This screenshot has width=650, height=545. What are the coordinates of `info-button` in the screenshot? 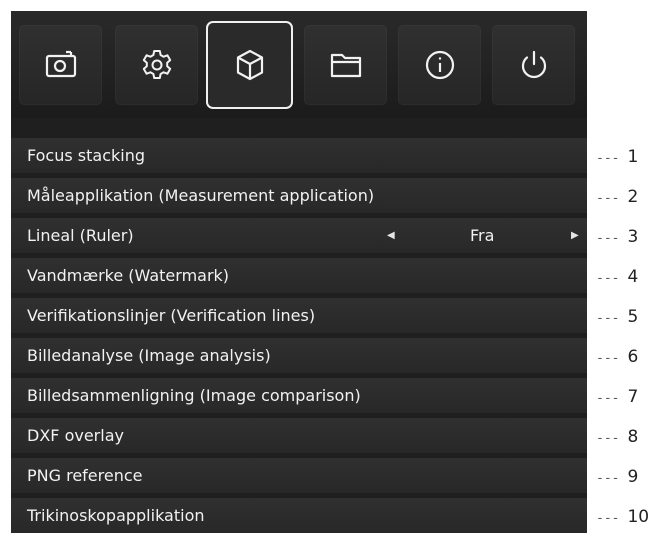 It's located at (439, 65).